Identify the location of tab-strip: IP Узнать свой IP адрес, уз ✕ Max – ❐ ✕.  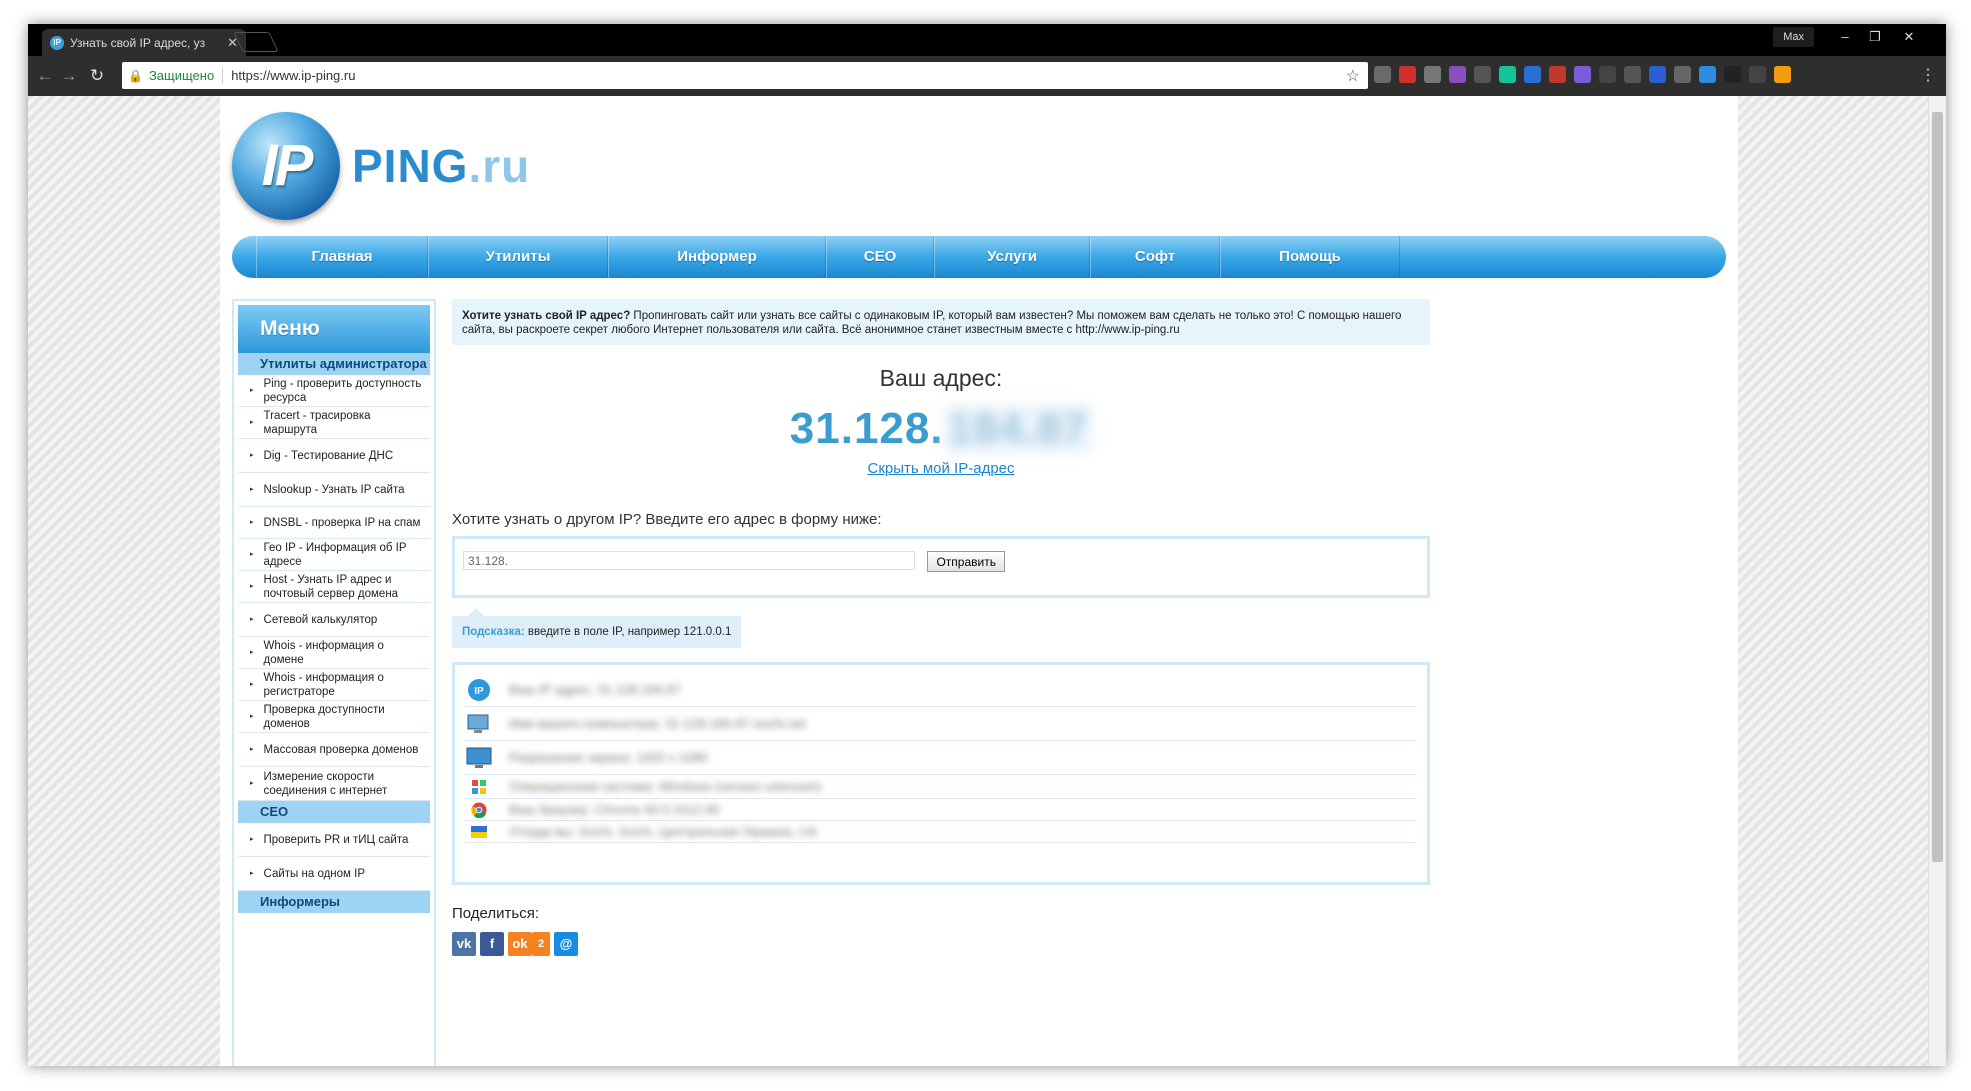
(987, 40).